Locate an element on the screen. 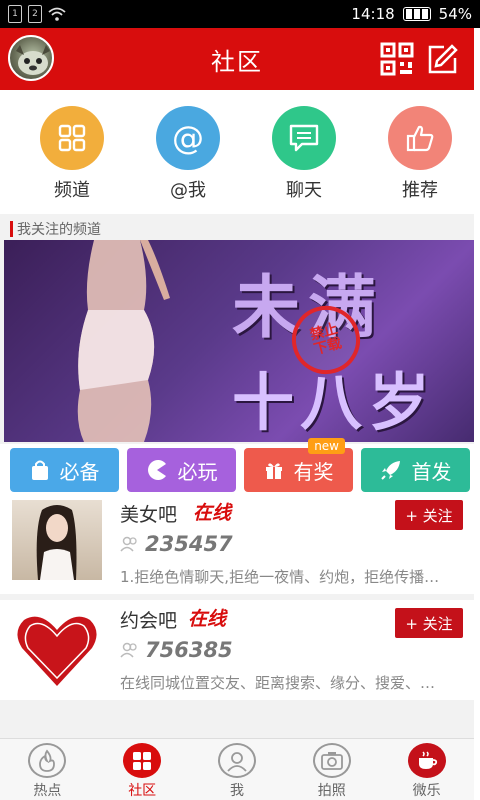 This screenshot has height=800, width=480. channel-name: 约会吧 is located at coordinates (149, 621).